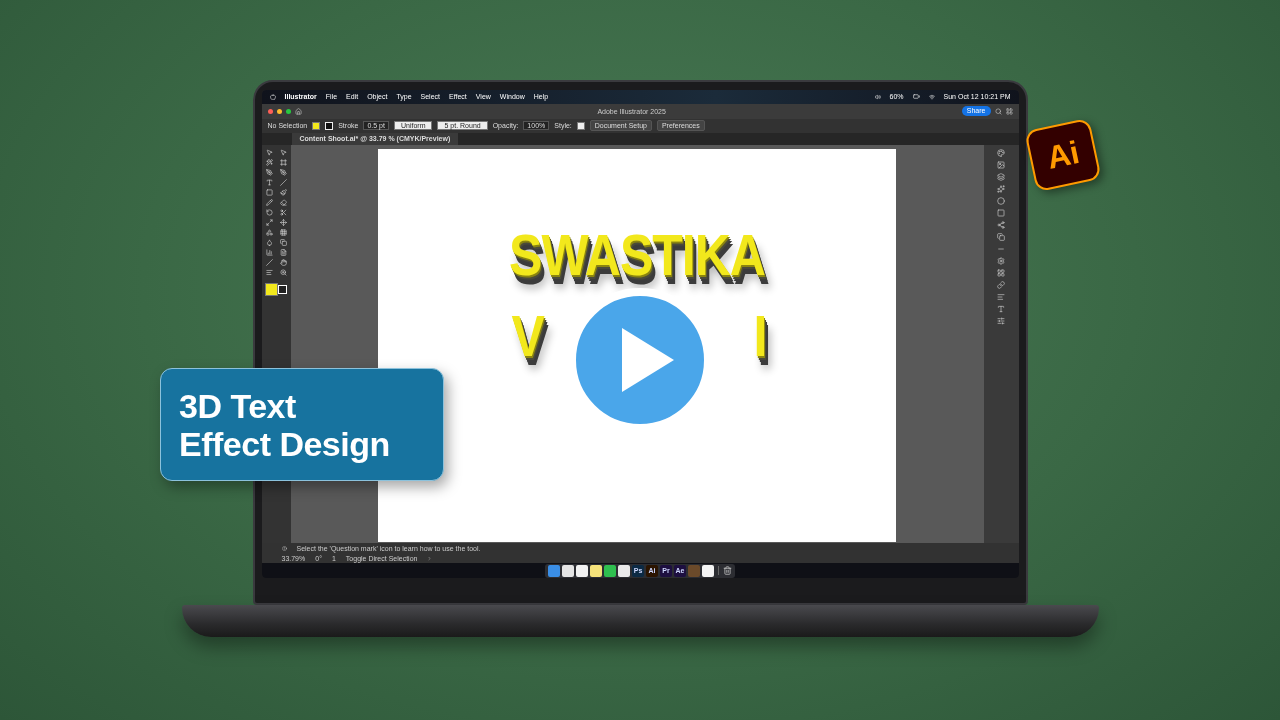 Image resolution: width=1280 pixels, height=720 pixels. Describe the element at coordinates (269, 252) in the screenshot. I see `bar-chart-icon` at that location.